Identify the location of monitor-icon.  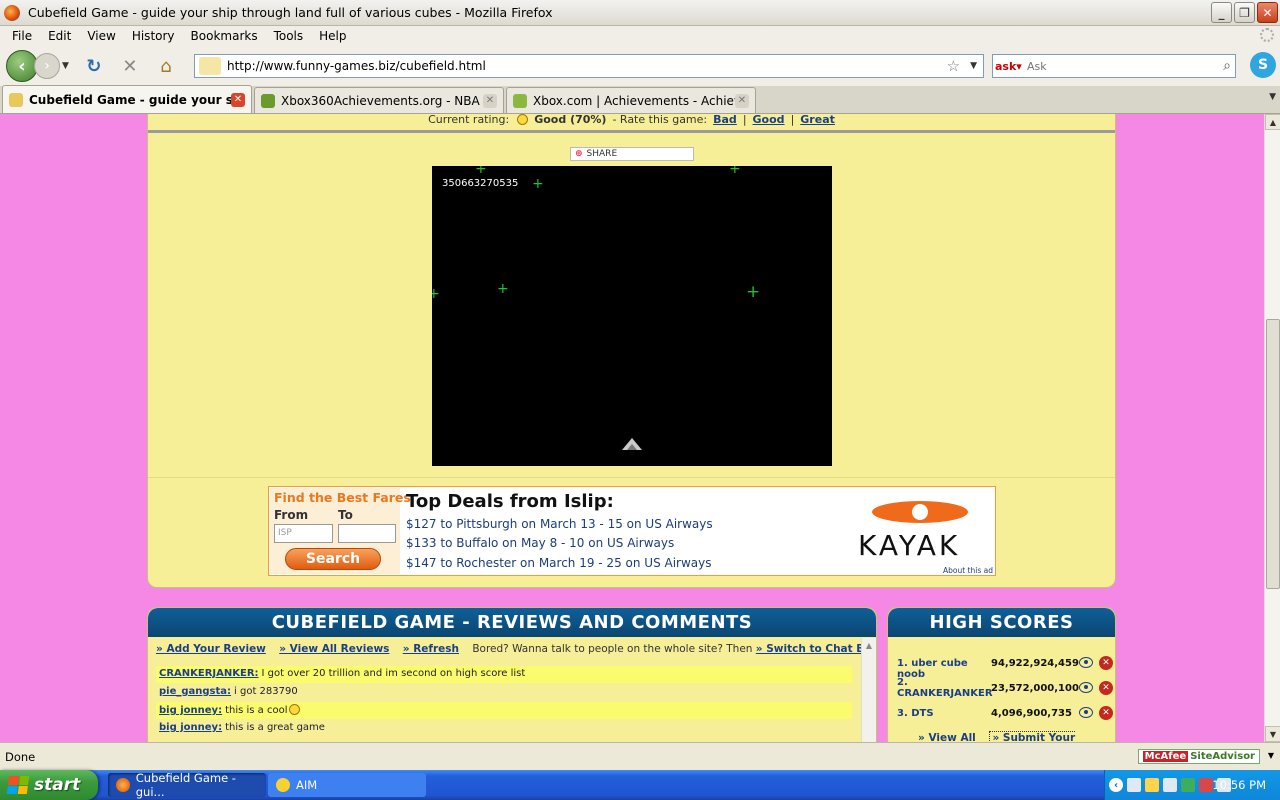
(1170, 785).